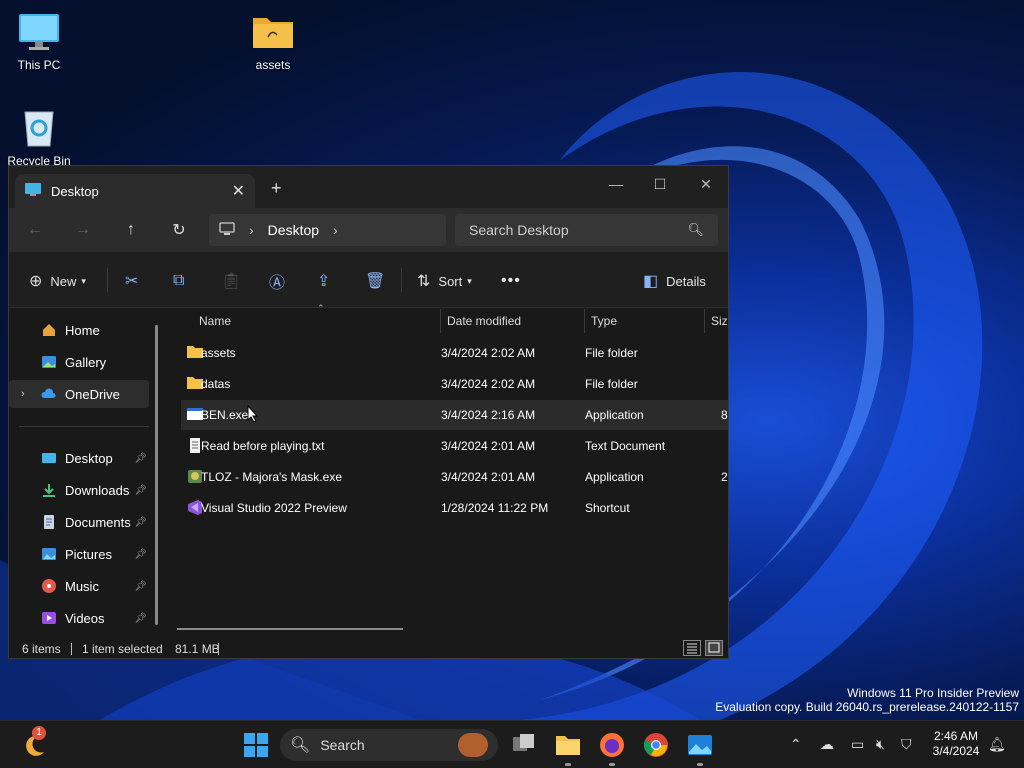  Describe the element at coordinates (49, 394) in the screenshot. I see `cloud-icon` at that location.